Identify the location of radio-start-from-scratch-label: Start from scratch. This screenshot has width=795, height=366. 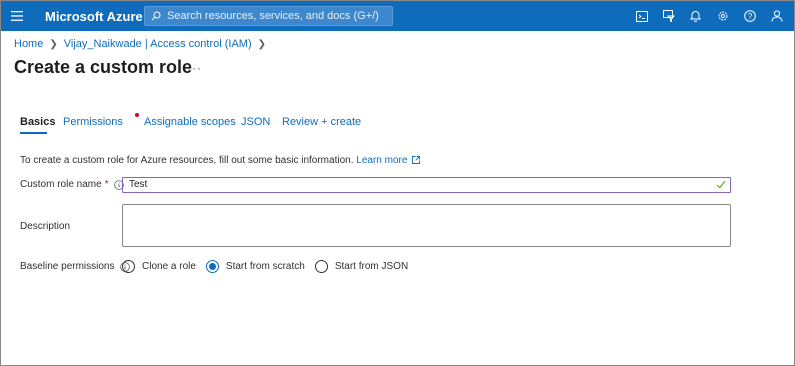
(265, 266).